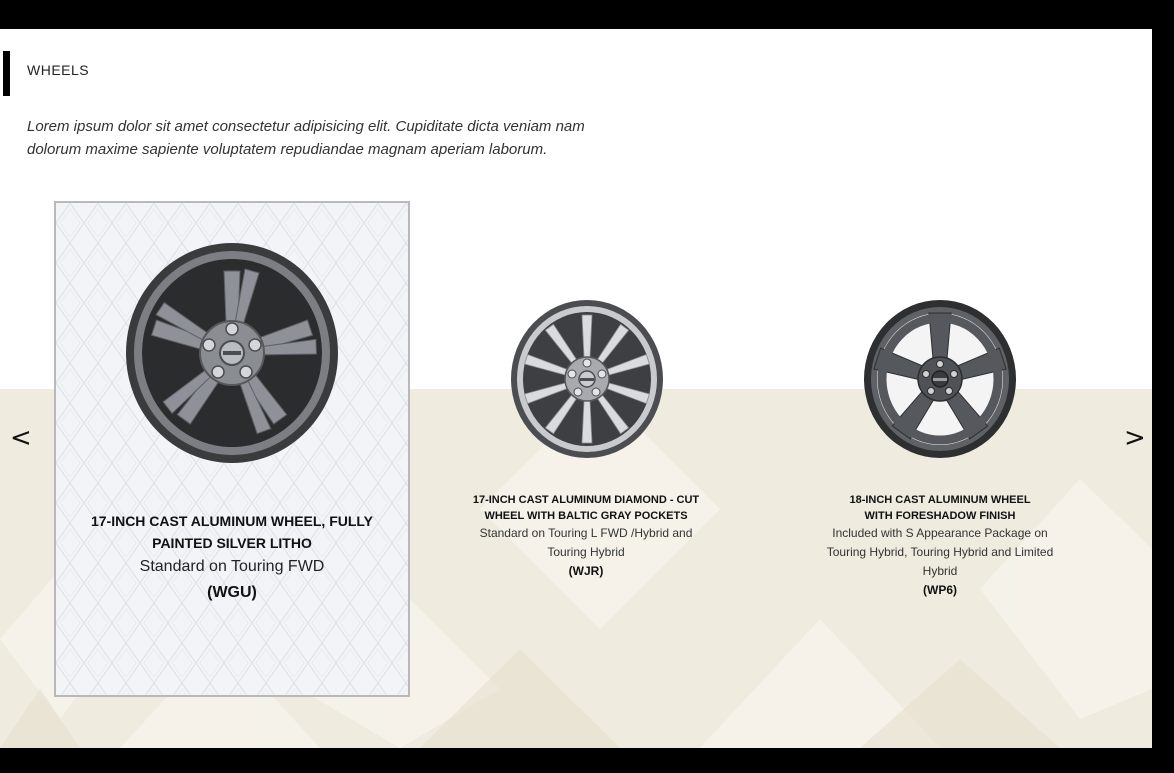  What do you see at coordinates (21, 438) in the screenshot?
I see `carousel-prev-button: <` at bounding box center [21, 438].